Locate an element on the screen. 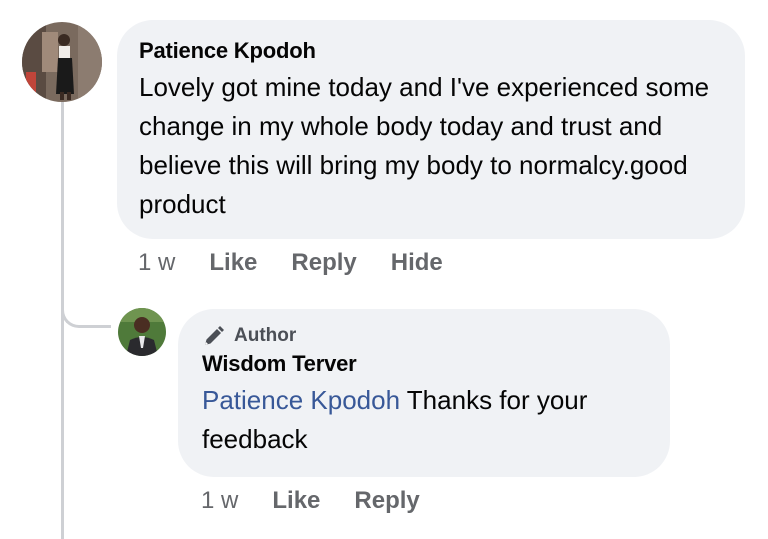  comment-author-name: Patience Kpodoh is located at coordinates (431, 51).